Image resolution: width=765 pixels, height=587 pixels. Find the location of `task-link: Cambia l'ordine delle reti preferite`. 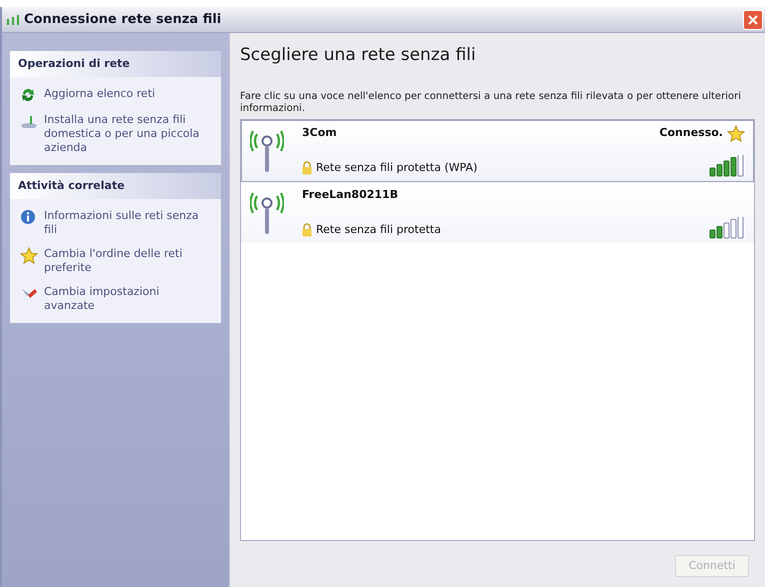

task-link: Cambia l'ordine delle reti preferite is located at coordinates (115, 261).